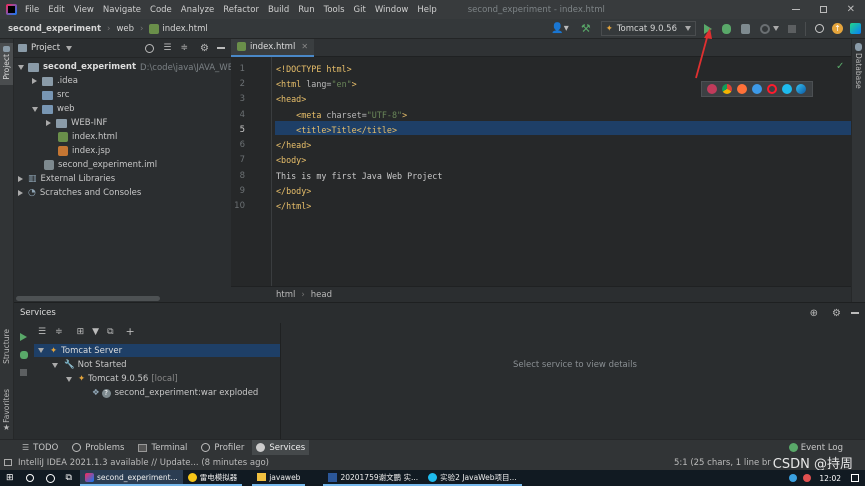 This screenshot has width=865, height=486. I want to click on tree-item-web: web, so click(53, 109).